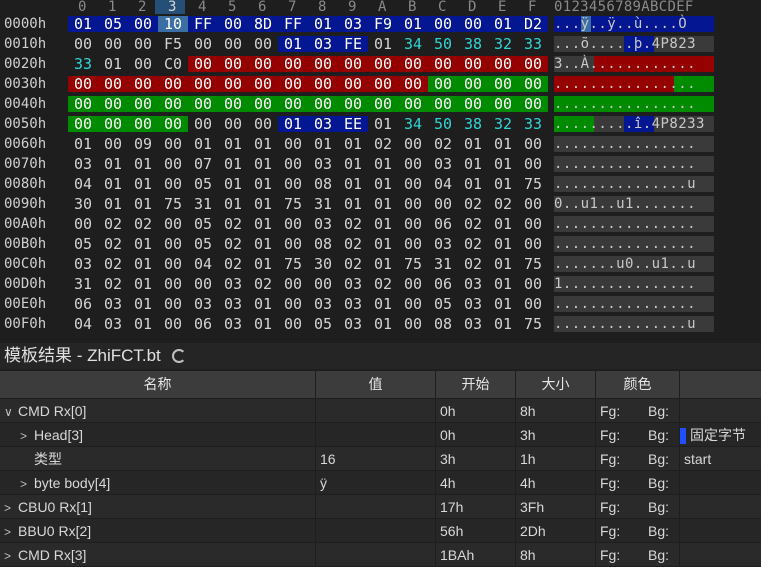  What do you see at coordinates (158, 384) in the screenshot?
I see `column-name: 名称` at bounding box center [158, 384].